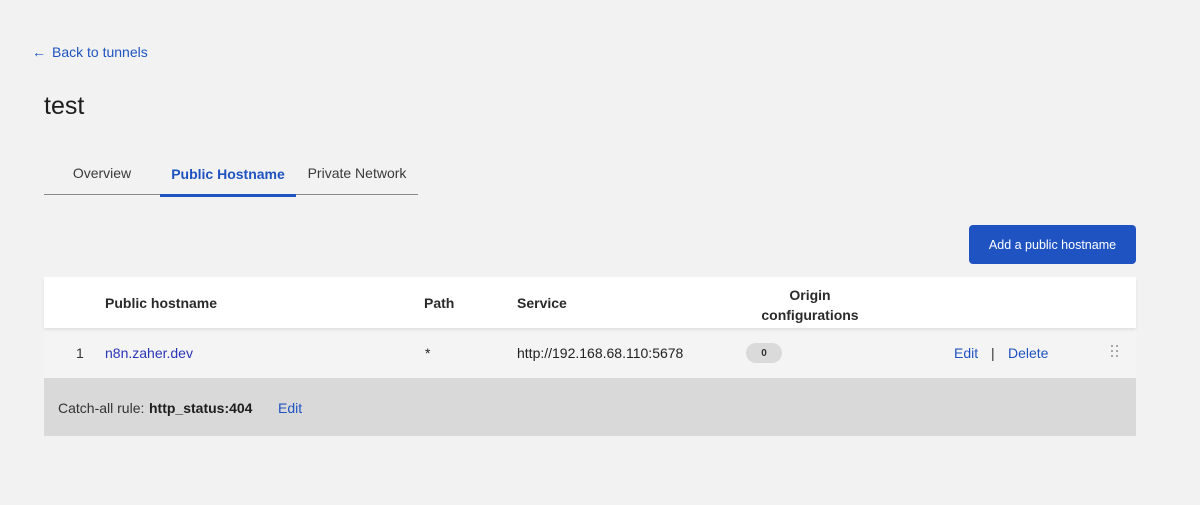  What do you see at coordinates (290, 408) in the screenshot?
I see `catch-all-edit-link: Edit` at bounding box center [290, 408].